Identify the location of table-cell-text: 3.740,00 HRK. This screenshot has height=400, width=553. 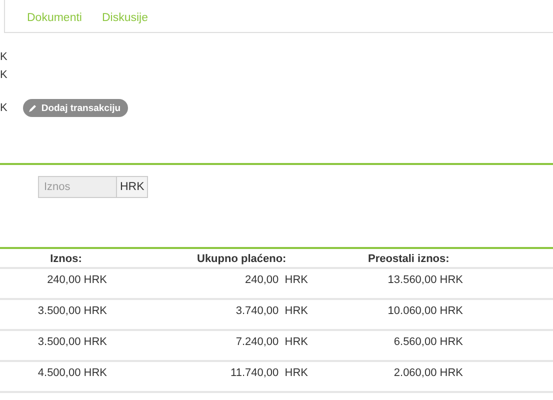
(271, 311).